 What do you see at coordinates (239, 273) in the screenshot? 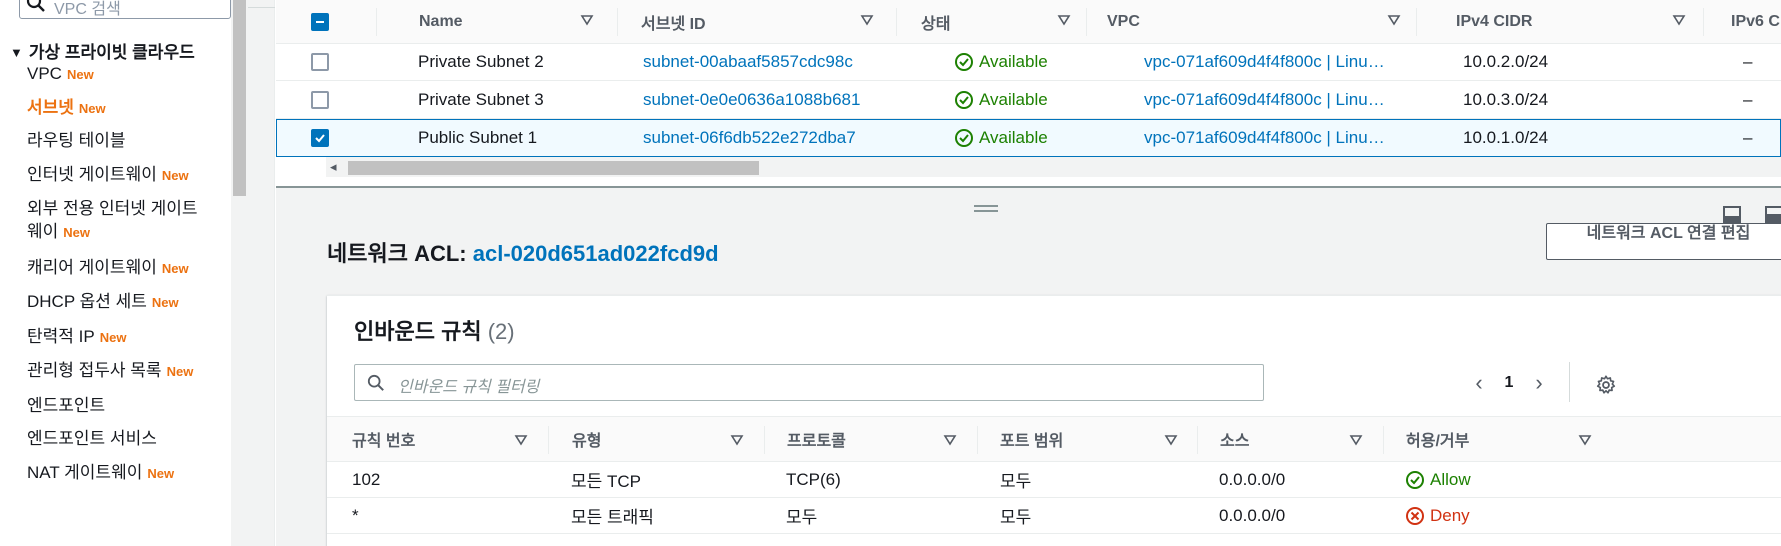
I see `sidebar-scrollbar` at bounding box center [239, 273].